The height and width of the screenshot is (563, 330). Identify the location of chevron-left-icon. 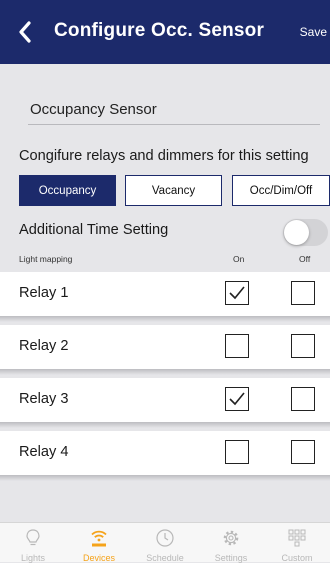
(25, 32).